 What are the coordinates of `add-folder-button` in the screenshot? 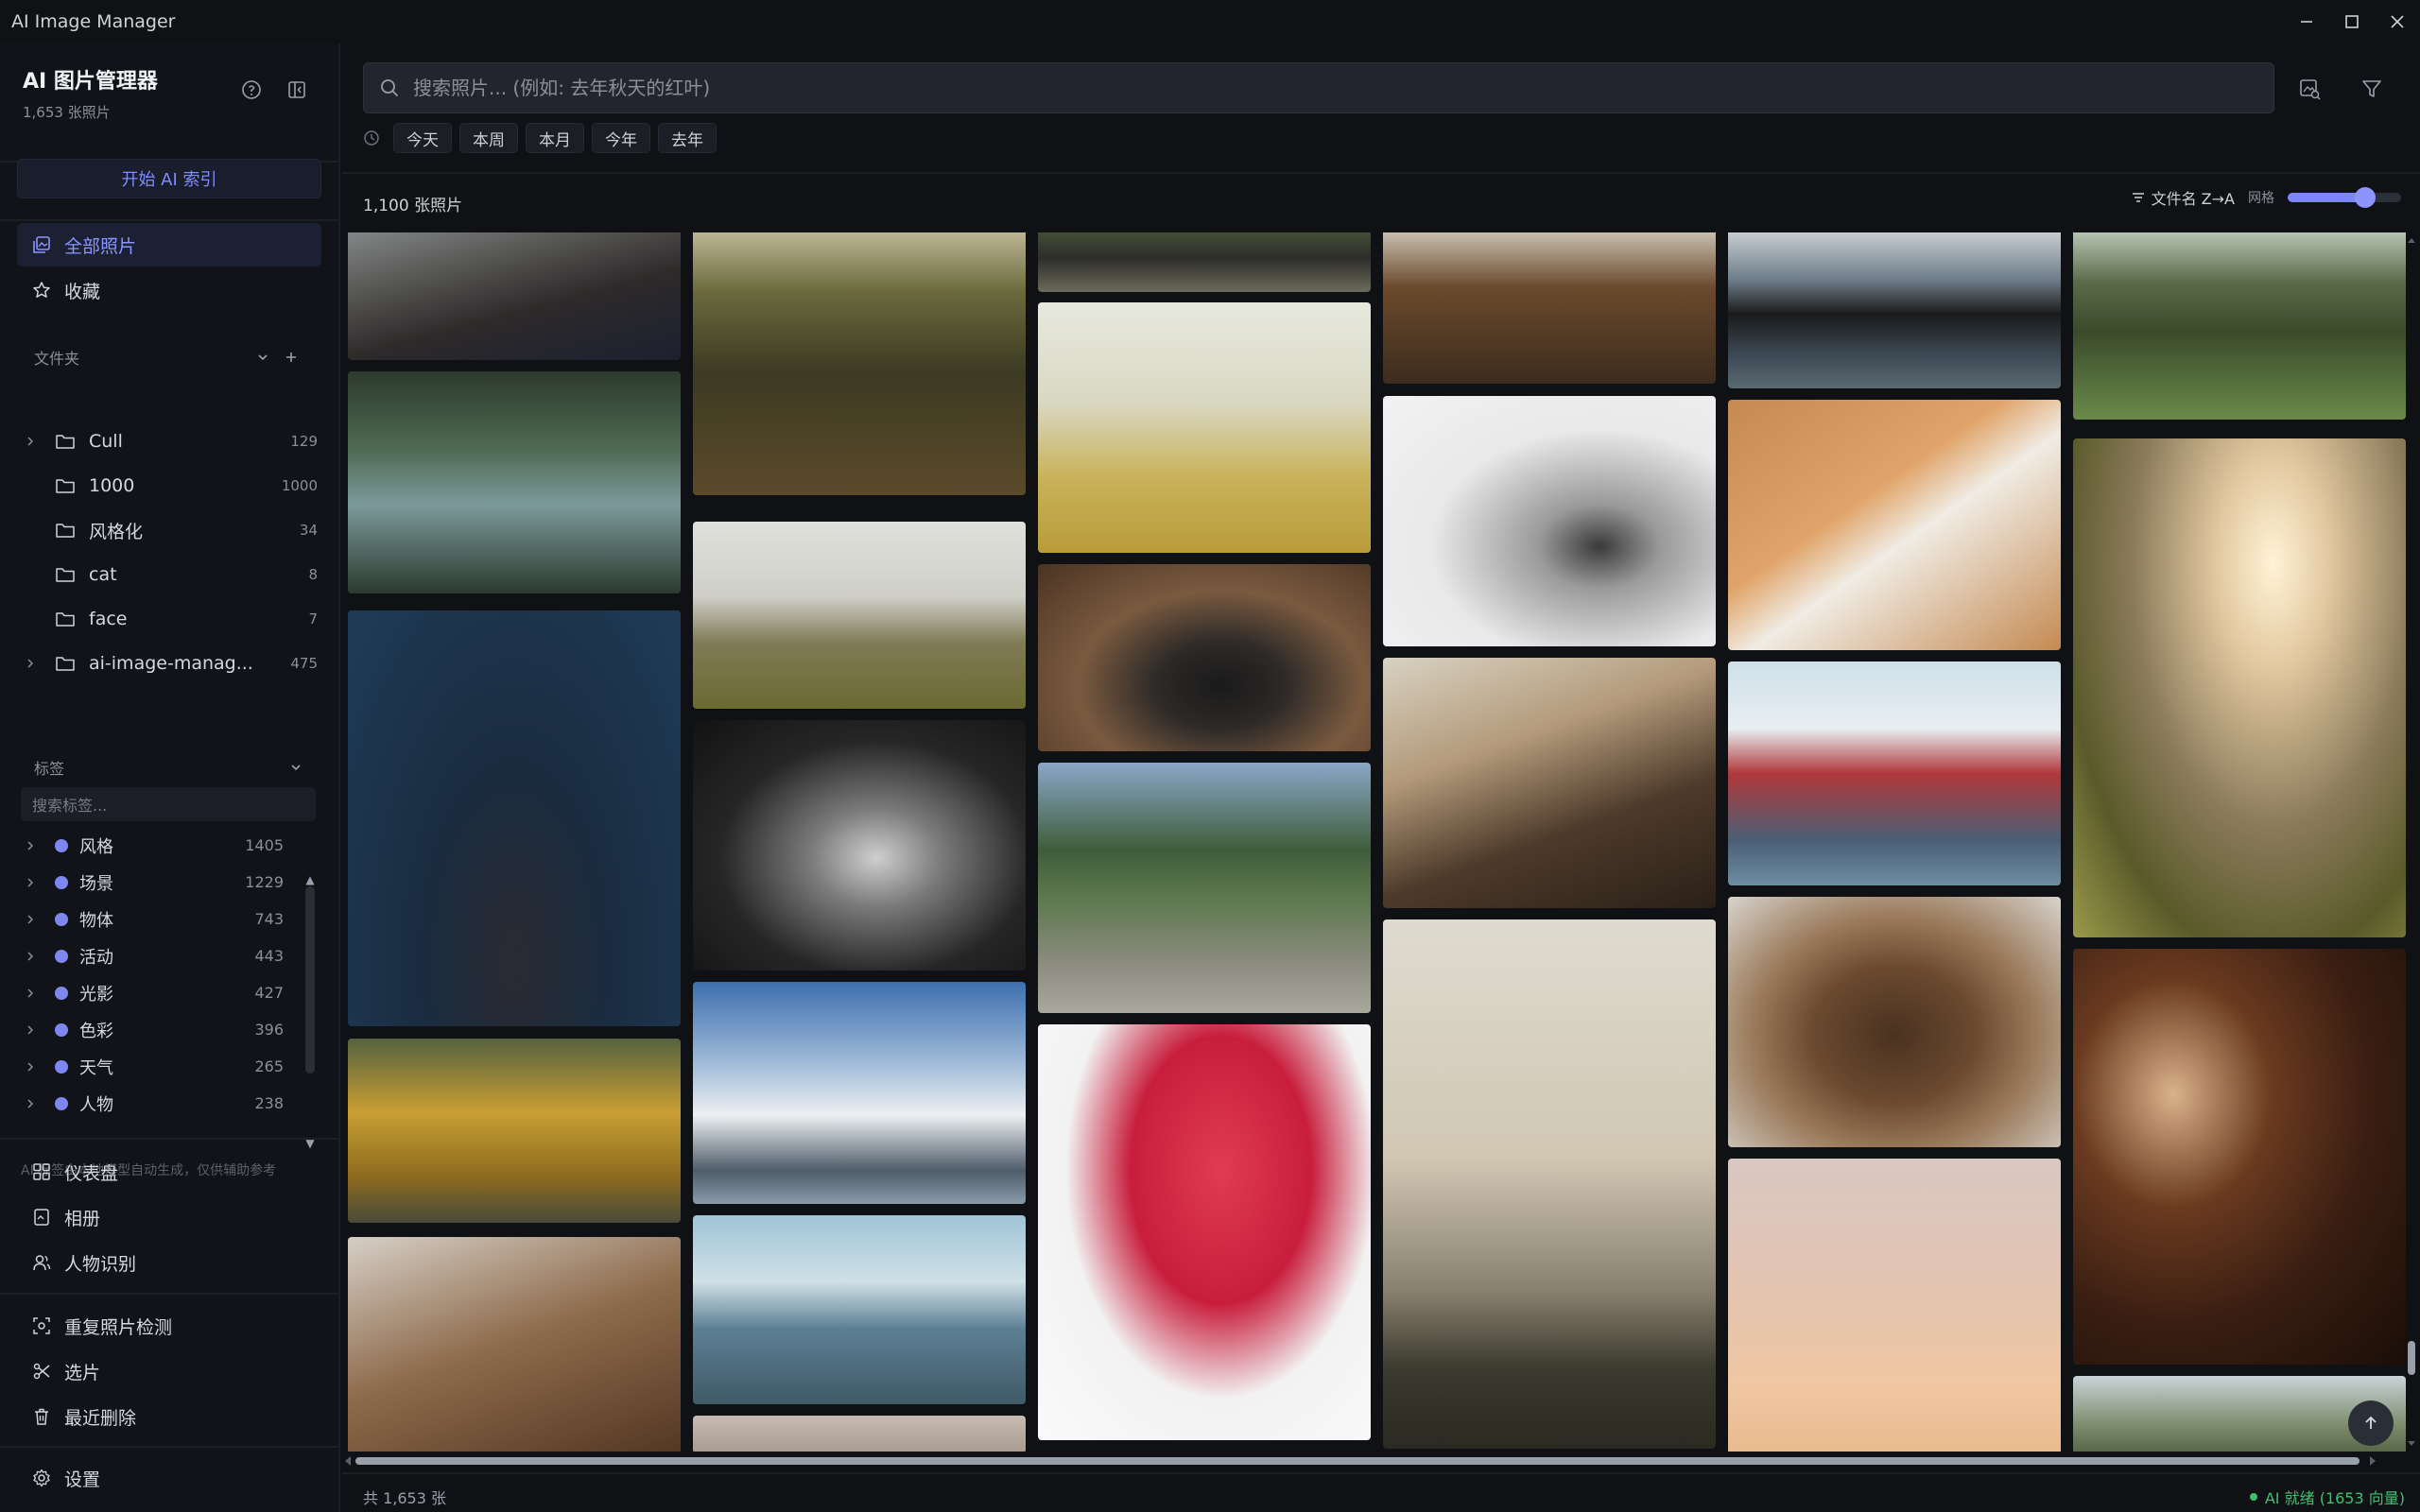 It's located at (291, 357).